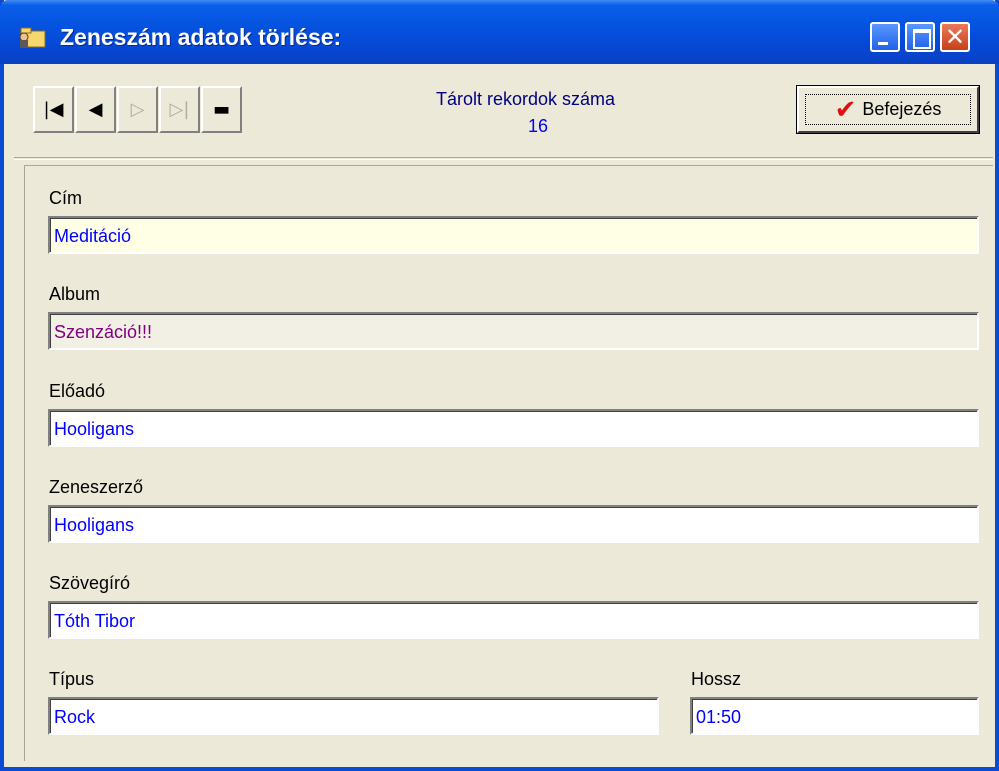 The image size is (999, 771). What do you see at coordinates (513, 331) in the screenshot?
I see `album-field: Szenzáció!!!` at bounding box center [513, 331].